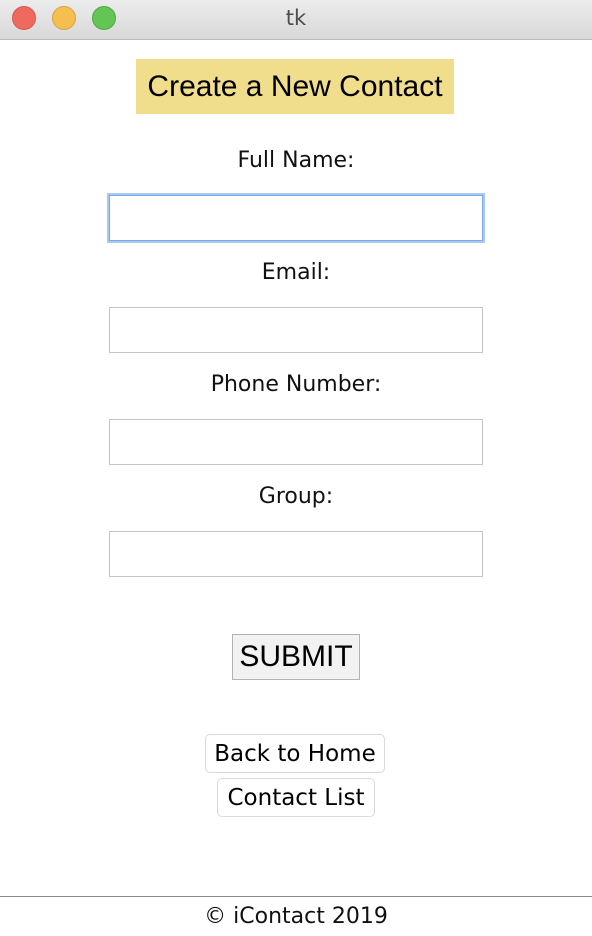 This screenshot has width=592, height=936. Describe the element at coordinates (296, 160) in the screenshot. I see `full-name-label: Full Name:` at that location.